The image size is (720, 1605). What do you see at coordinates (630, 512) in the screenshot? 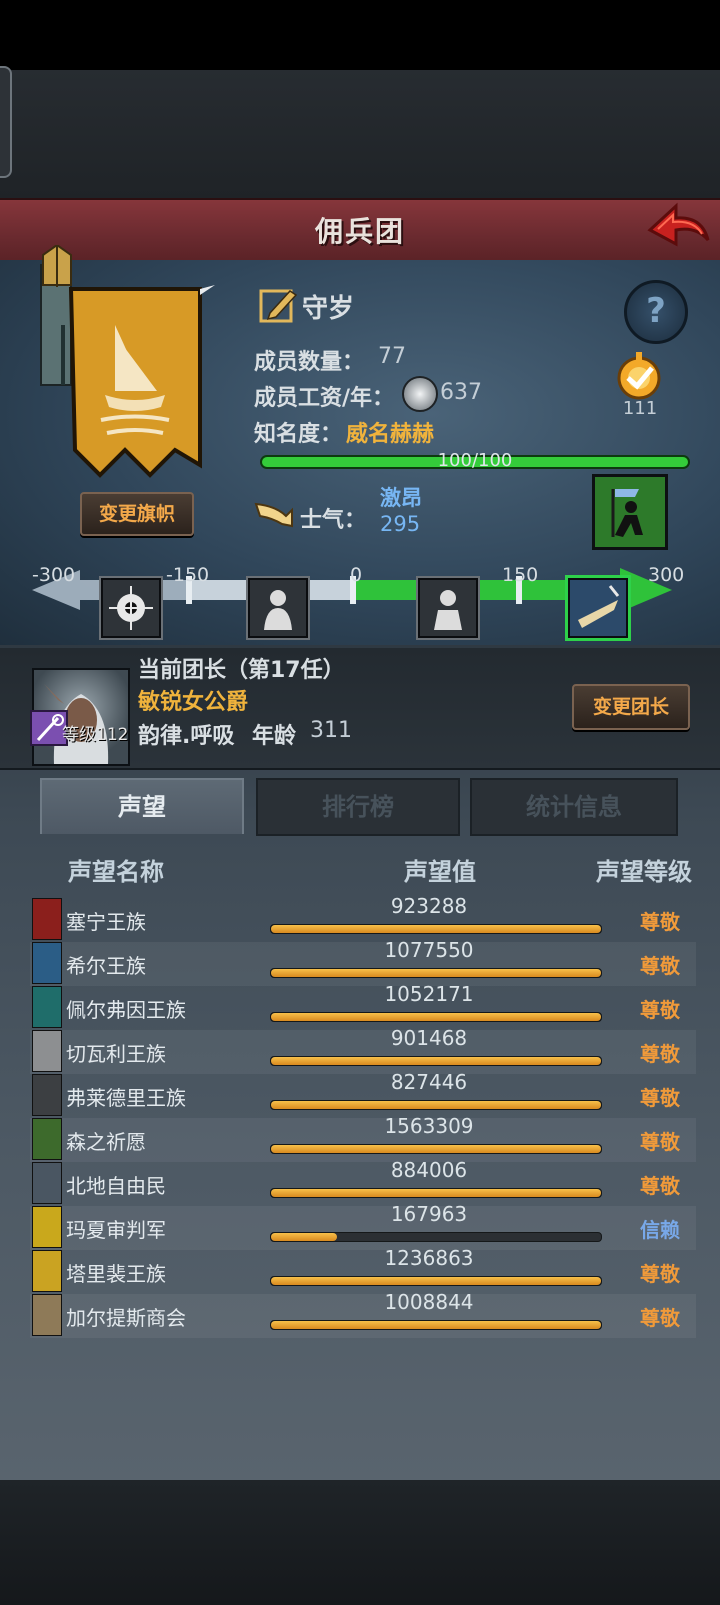
I see `morale-buff-icon` at bounding box center [630, 512].